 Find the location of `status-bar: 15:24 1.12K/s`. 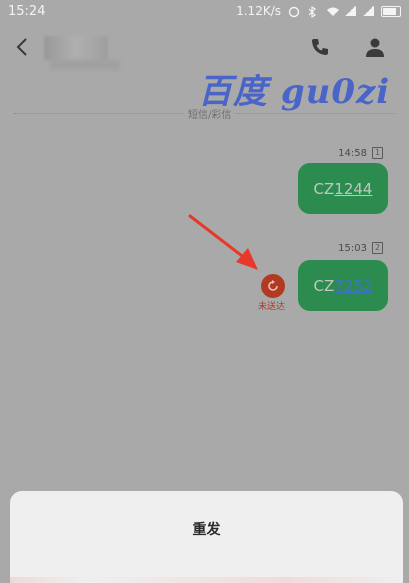

status-bar: 15:24 1.12K/s is located at coordinates (204, 11).